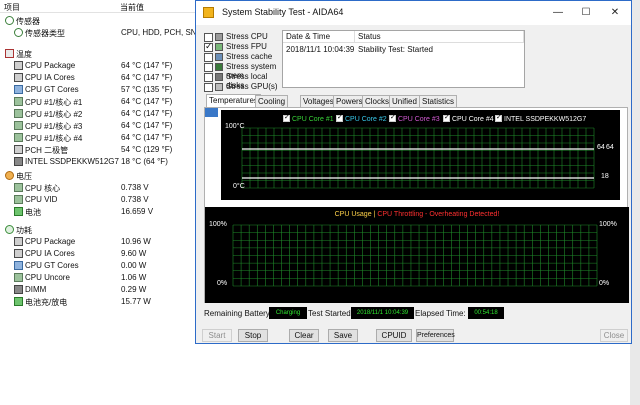  What do you see at coordinates (241, 81) in the screenshot?
I see `stress-option-disks: Stress local disks` at bounding box center [241, 81].